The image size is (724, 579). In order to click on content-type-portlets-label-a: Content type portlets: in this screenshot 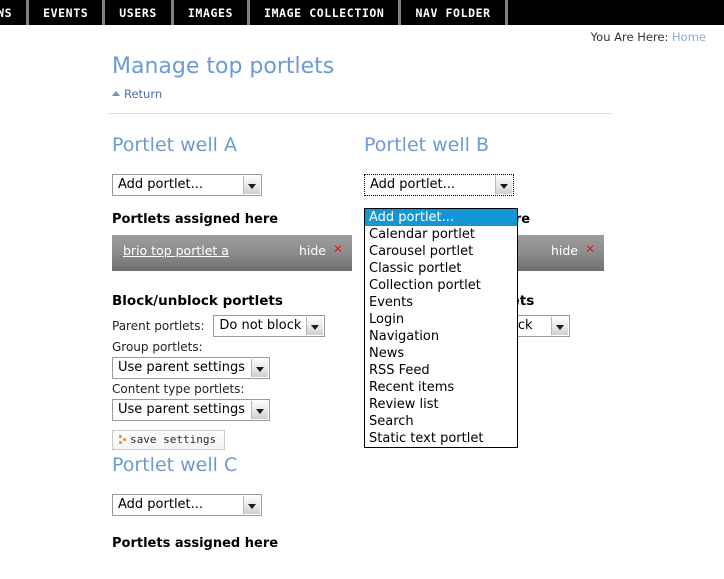, I will do `click(178, 389)`.